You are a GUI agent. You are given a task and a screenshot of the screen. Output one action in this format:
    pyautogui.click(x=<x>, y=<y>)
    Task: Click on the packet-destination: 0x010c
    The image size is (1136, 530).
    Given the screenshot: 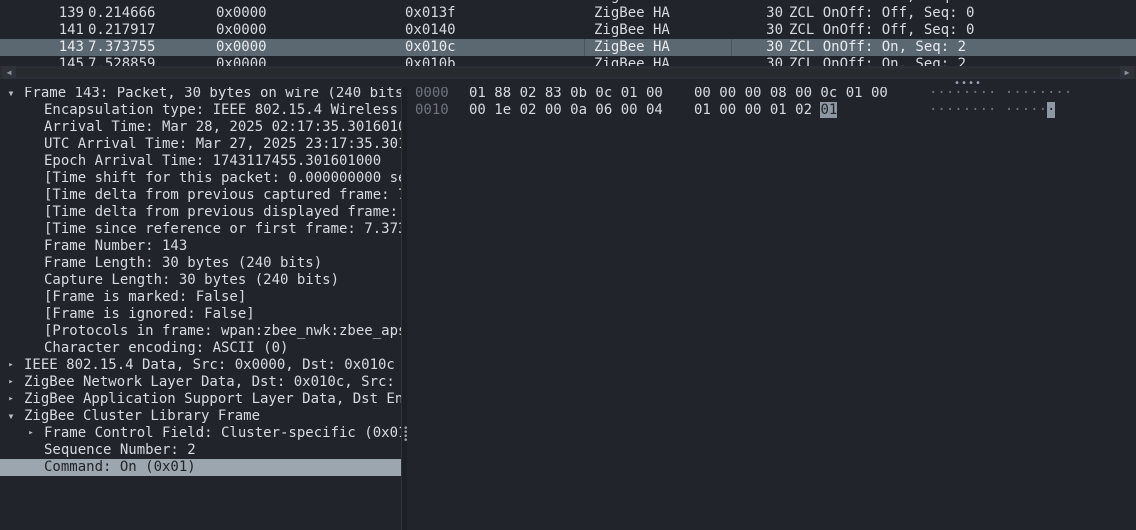 What is the action you would take?
    pyautogui.click(x=430, y=47)
    